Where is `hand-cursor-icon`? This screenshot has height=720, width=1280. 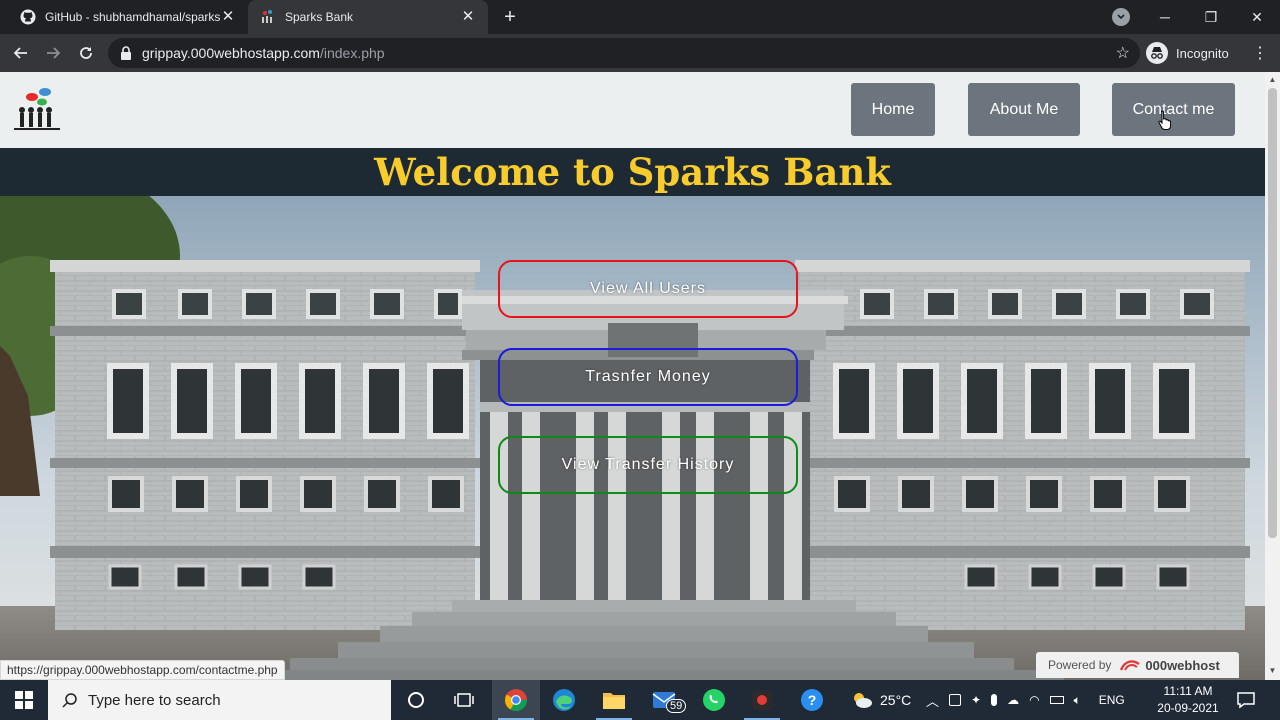
hand-cursor-icon is located at coordinates (1165, 120).